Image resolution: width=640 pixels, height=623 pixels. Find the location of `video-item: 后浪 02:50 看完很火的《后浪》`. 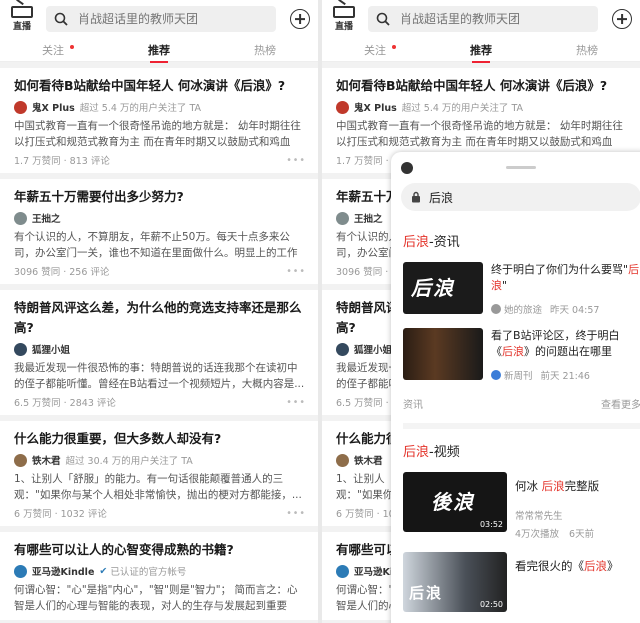

video-item: 后浪 02:50 看完很火的《后浪》 is located at coordinates (521, 582).